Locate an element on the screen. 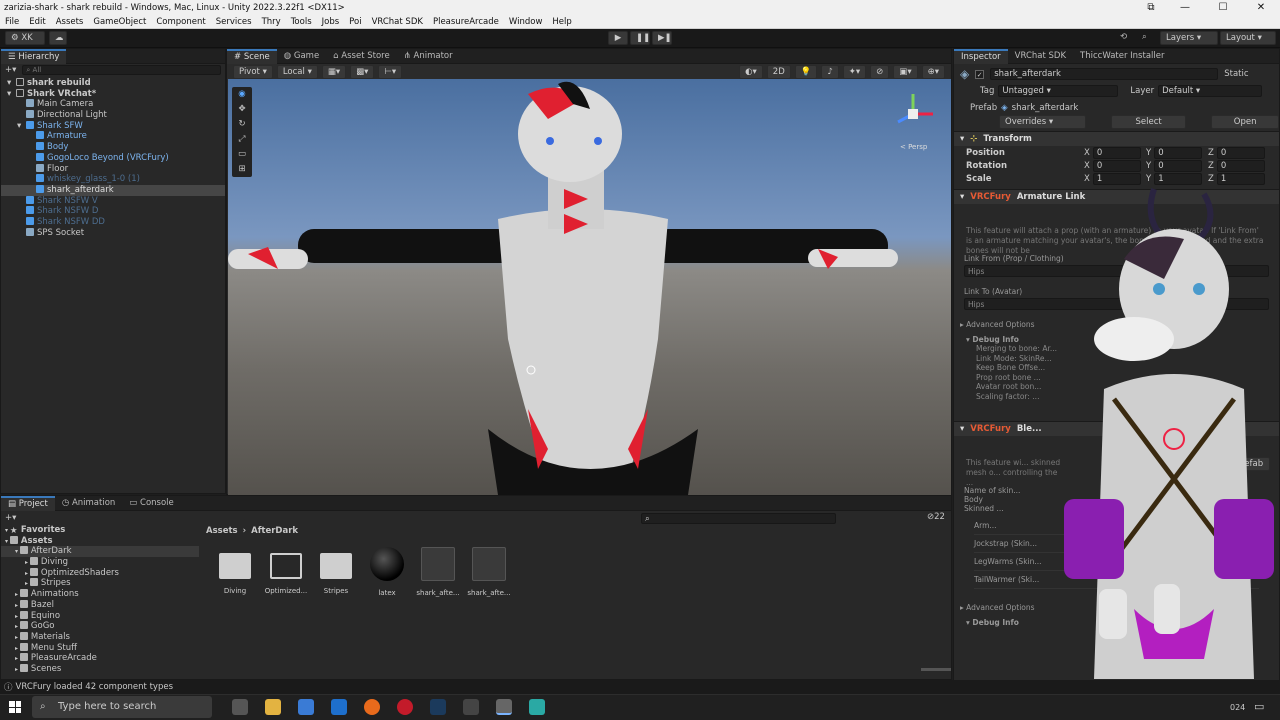  tab-game: ◍ Game is located at coordinates (301, 56).